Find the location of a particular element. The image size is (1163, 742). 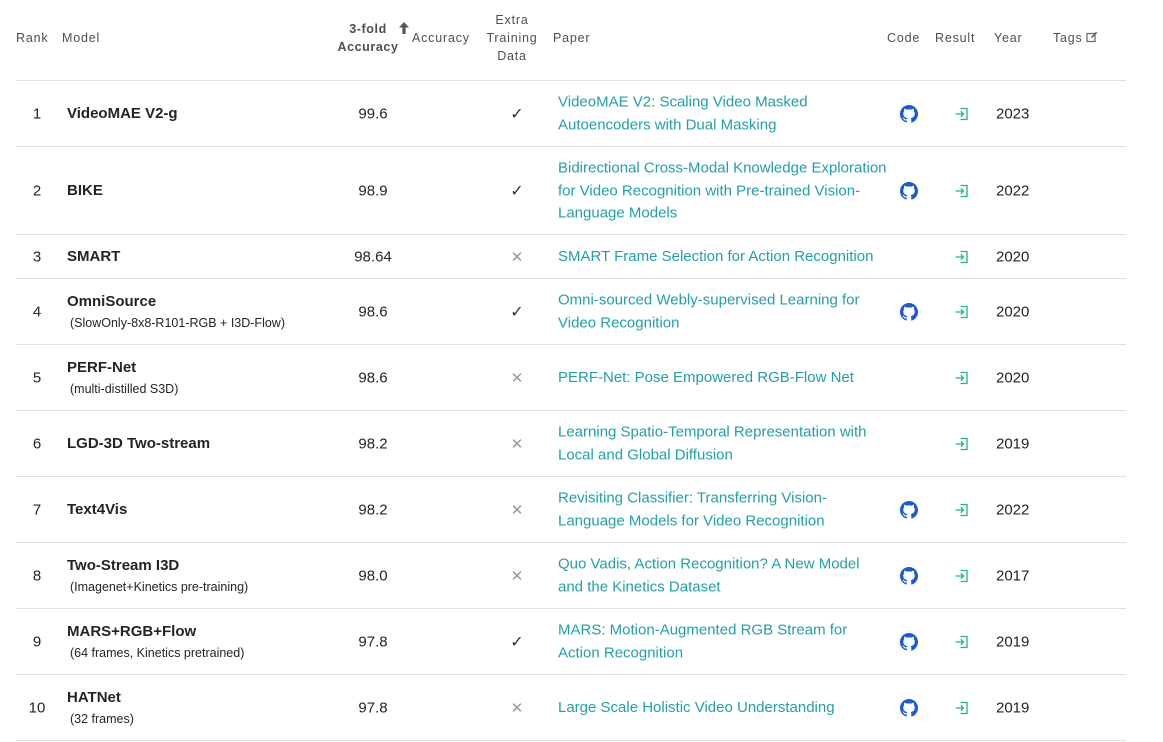

header-model: Model is located at coordinates (81, 38).